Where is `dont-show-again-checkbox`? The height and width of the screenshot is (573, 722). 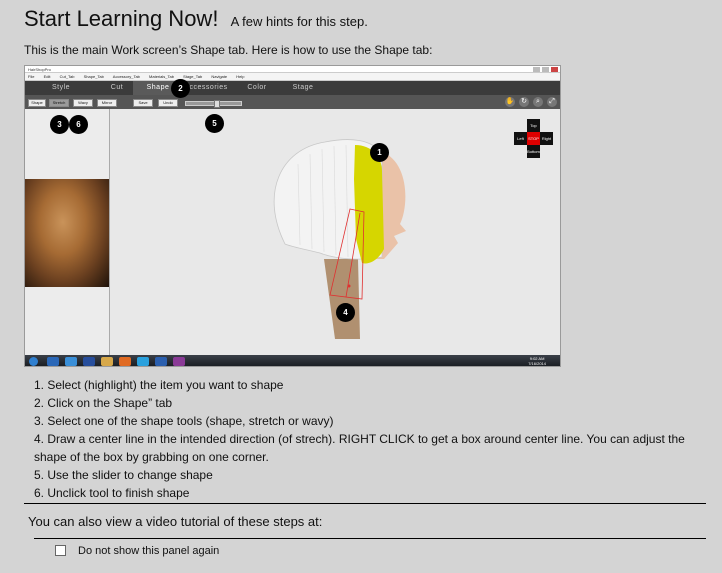 dont-show-again-checkbox is located at coordinates (60, 550).